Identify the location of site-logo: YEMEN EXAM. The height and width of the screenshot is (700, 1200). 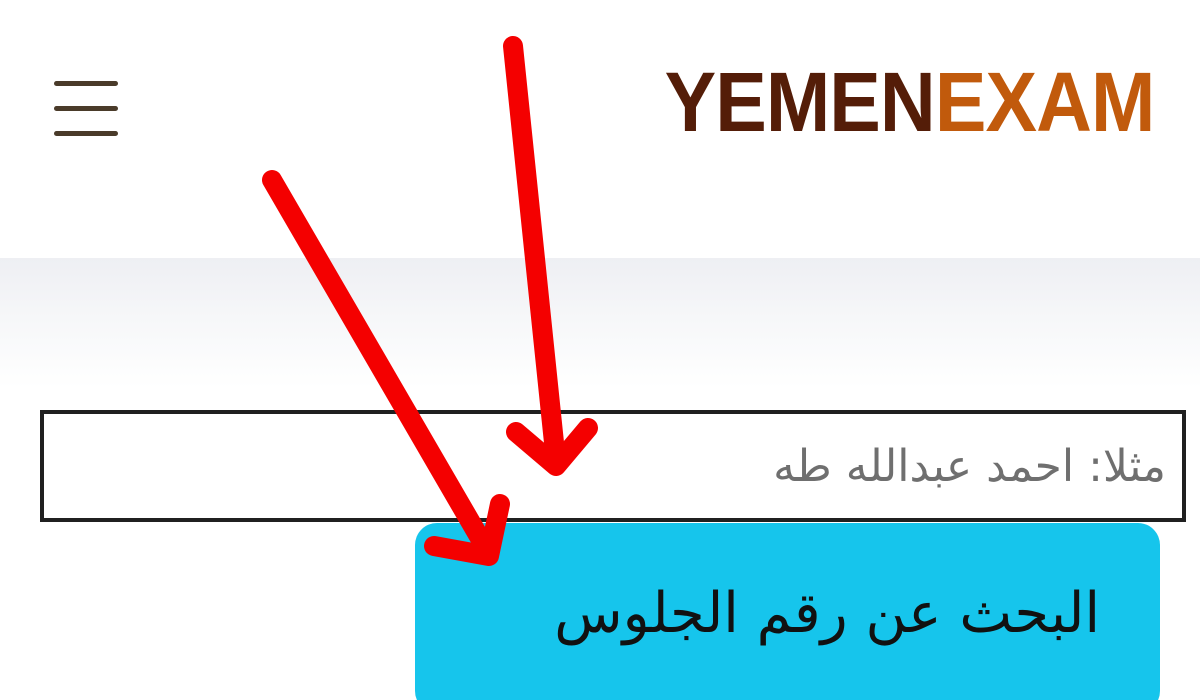
(909, 102).